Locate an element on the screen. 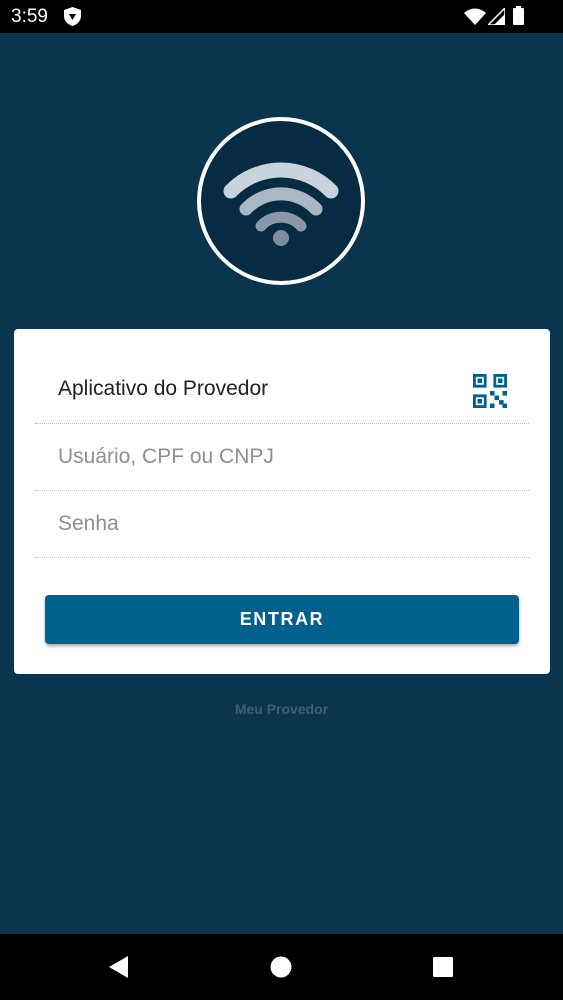 This screenshot has width=563, height=1000. provider-name: Aplicativo do Provedor is located at coordinates (163, 388).